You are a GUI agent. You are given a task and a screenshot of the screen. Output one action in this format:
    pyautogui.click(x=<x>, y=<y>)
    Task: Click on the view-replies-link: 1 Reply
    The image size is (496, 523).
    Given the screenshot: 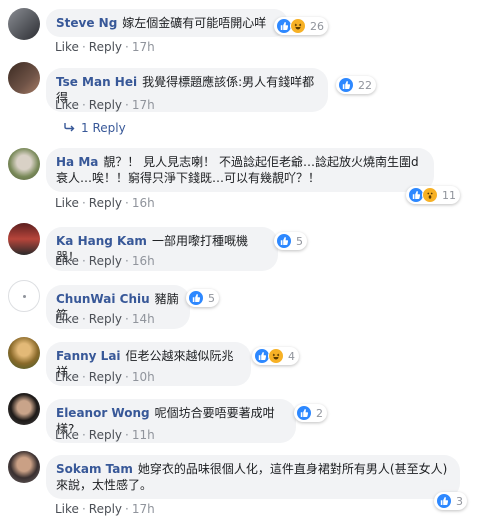 What is the action you would take?
    pyautogui.click(x=95, y=128)
    